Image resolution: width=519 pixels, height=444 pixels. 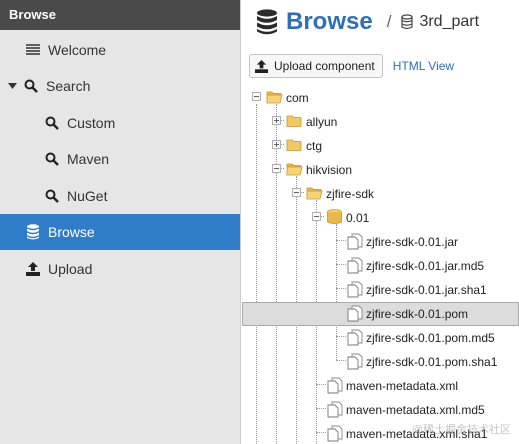 What do you see at coordinates (449, 22) in the screenshot?
I see `breadcrumb-repository: 3rd_part` at bounding box center [449, 22].